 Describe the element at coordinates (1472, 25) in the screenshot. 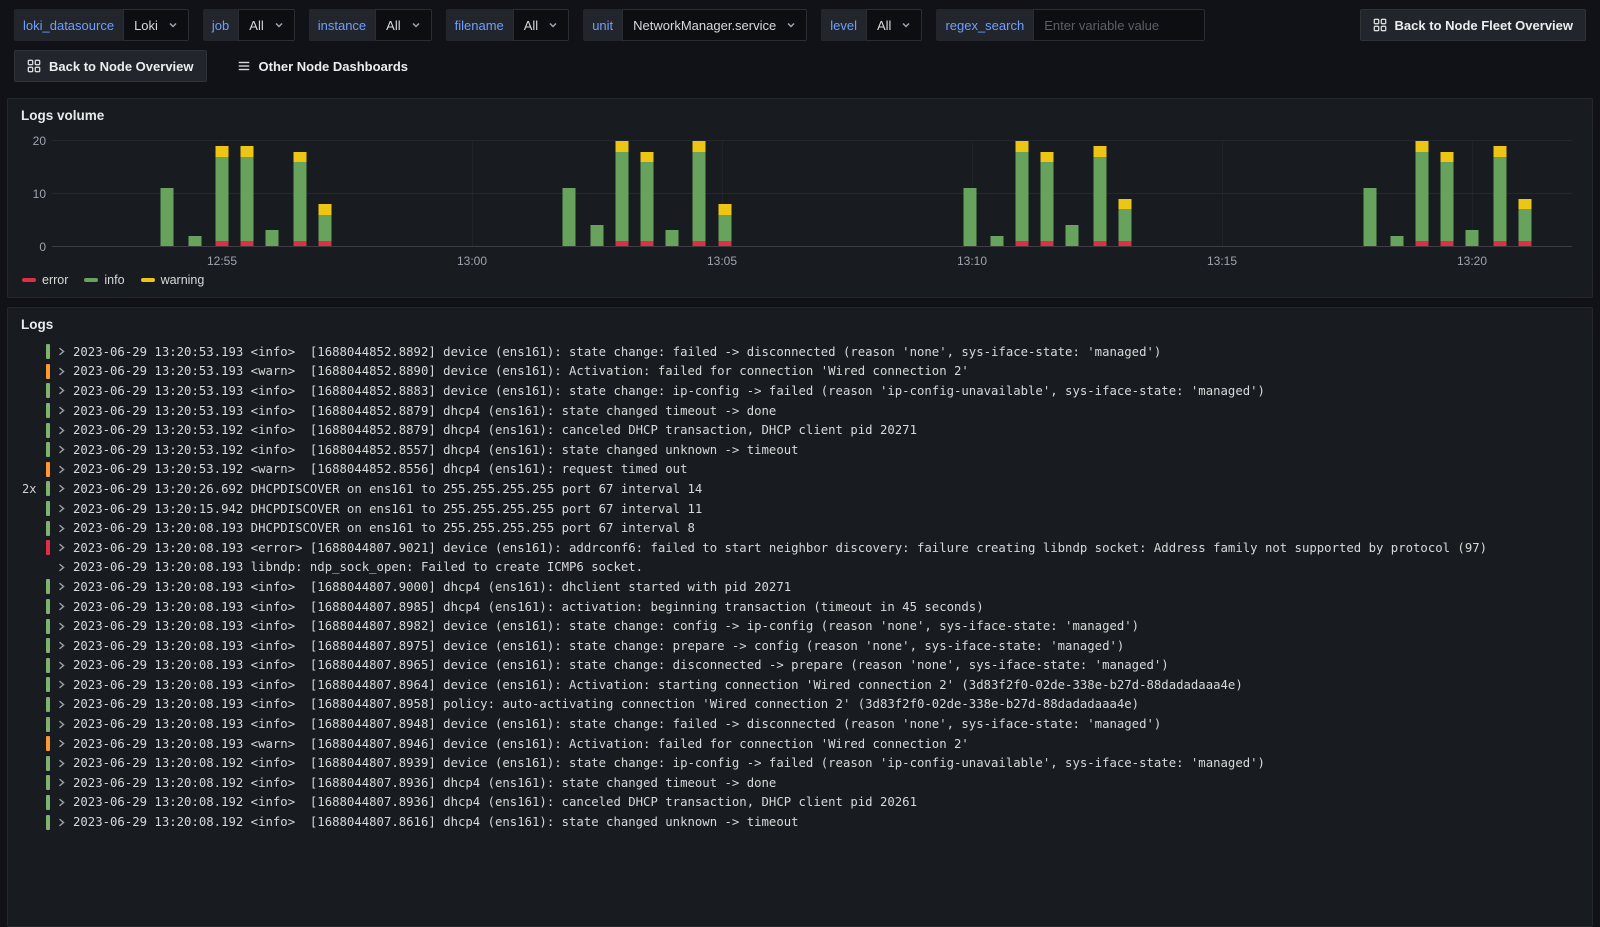

I see `back-to-fleet-overview-button: Back to Node Fleet Overview` at that location.